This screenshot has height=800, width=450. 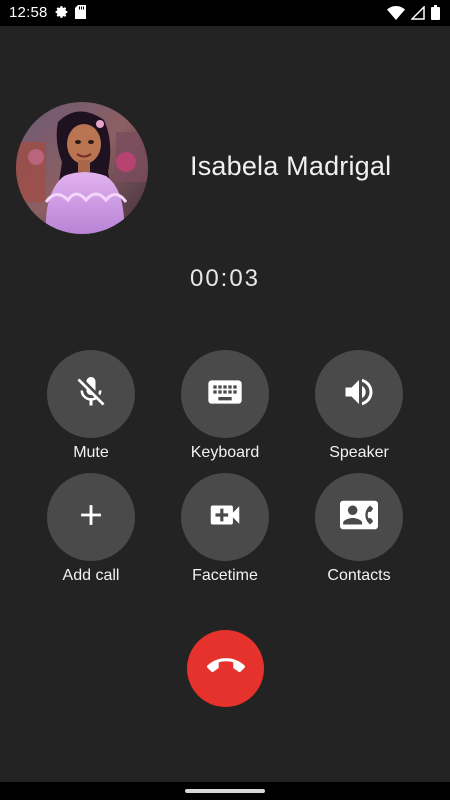 I want to click on mute-button-circle, so click(x=91, y=394).